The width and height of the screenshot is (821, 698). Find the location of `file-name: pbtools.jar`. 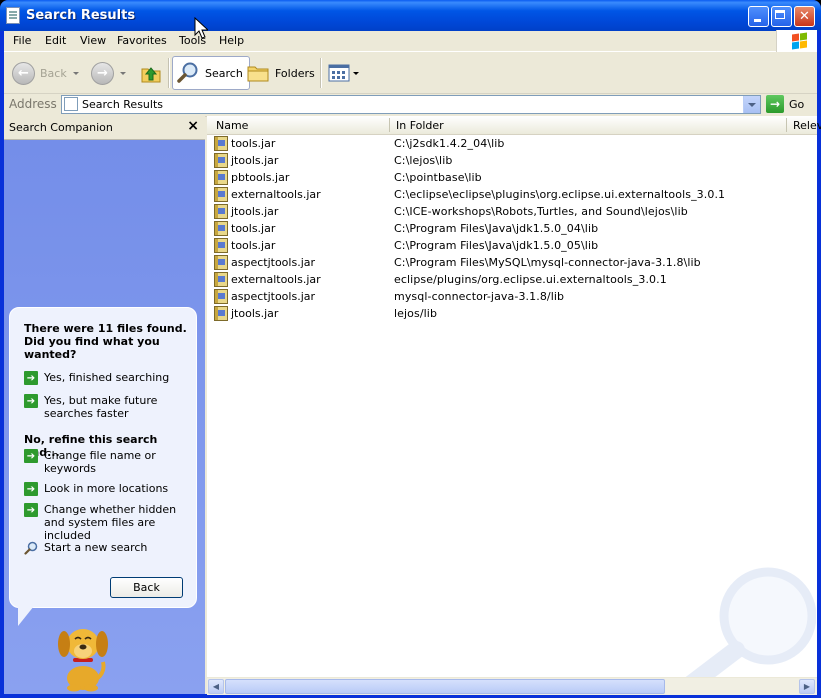

file-name: pbtools.jar is located at coordinates (260, 177).